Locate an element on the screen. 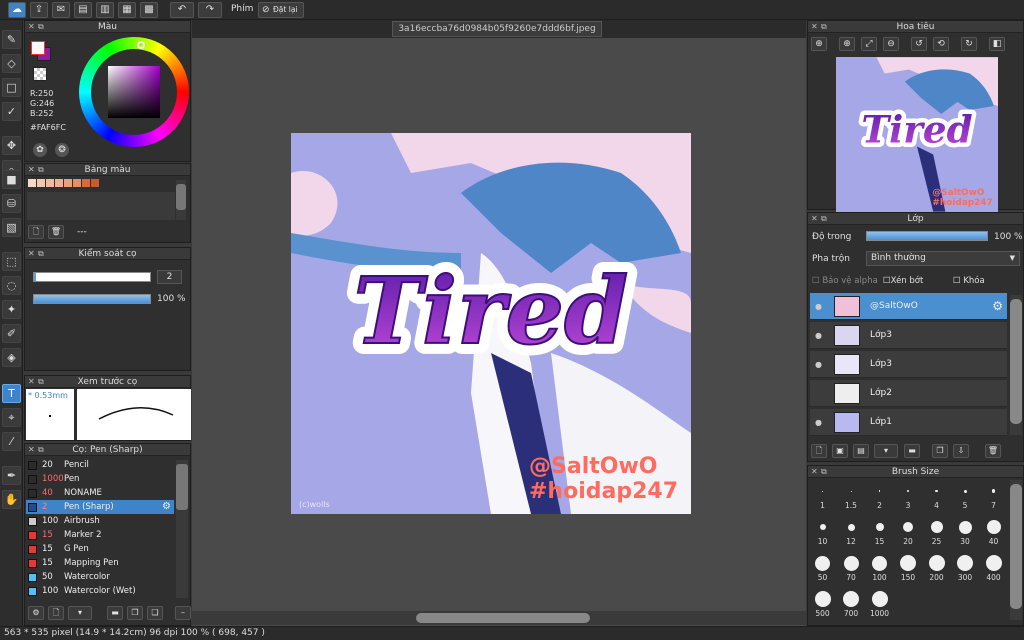 This screenshot has width=1024, height=640. brush-size-preset: 2 is located at coordinates (879, 495).